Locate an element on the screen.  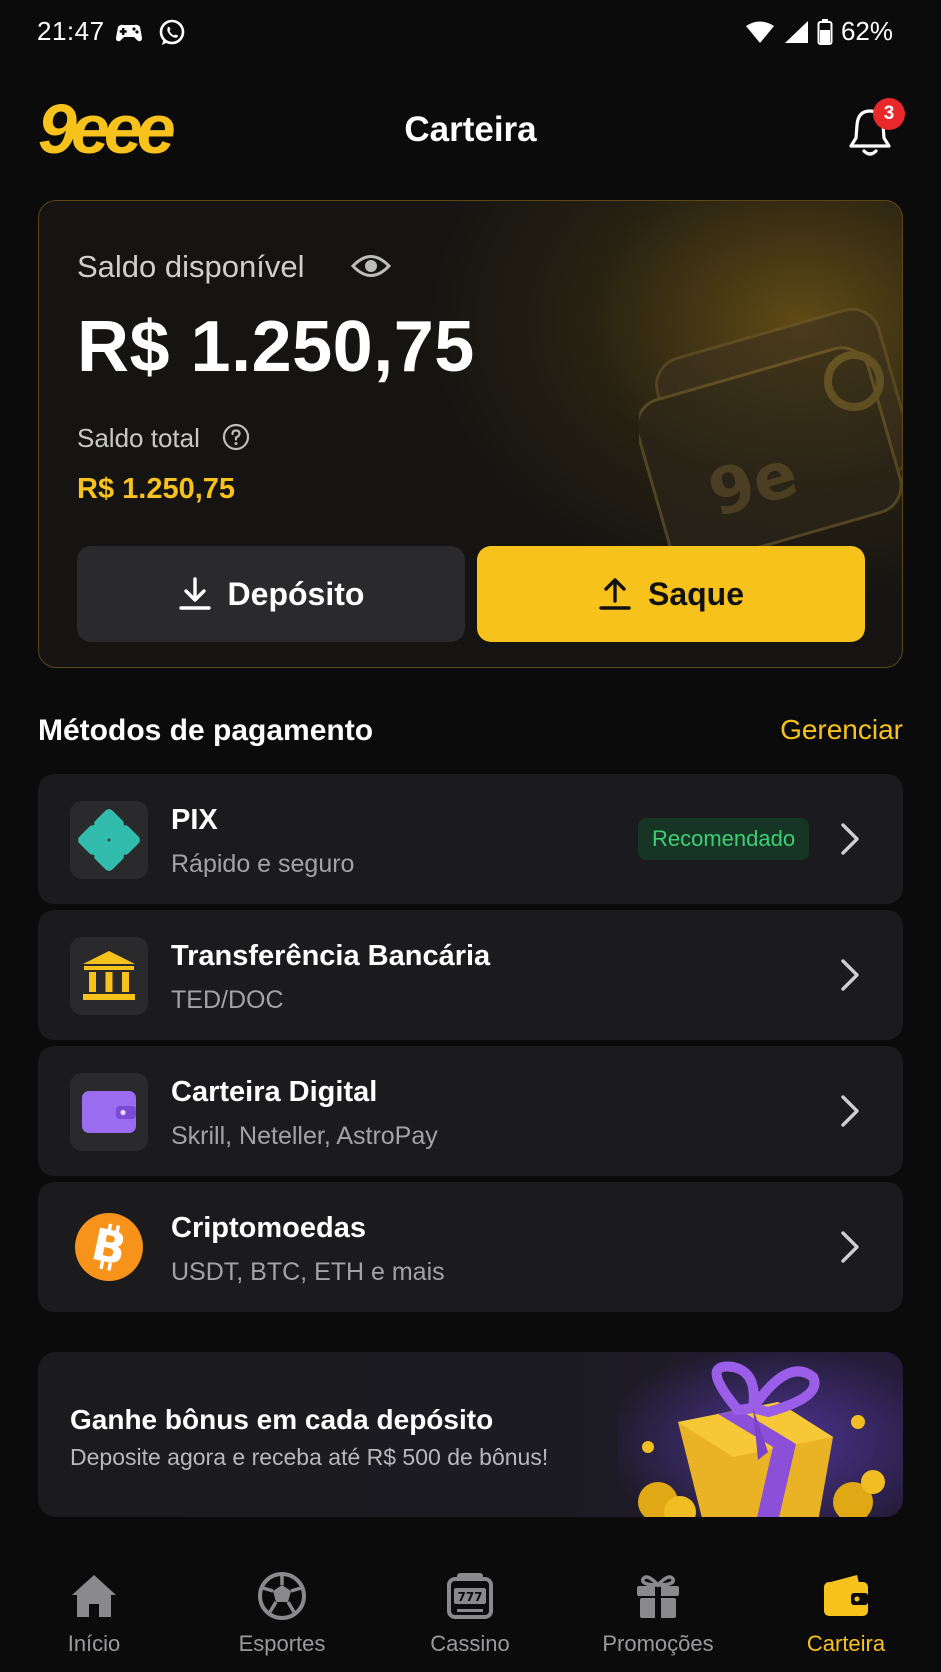
payment-method-bank-transfer: Transferência Bancária TED/DOC is located at coordinates (470, 975).